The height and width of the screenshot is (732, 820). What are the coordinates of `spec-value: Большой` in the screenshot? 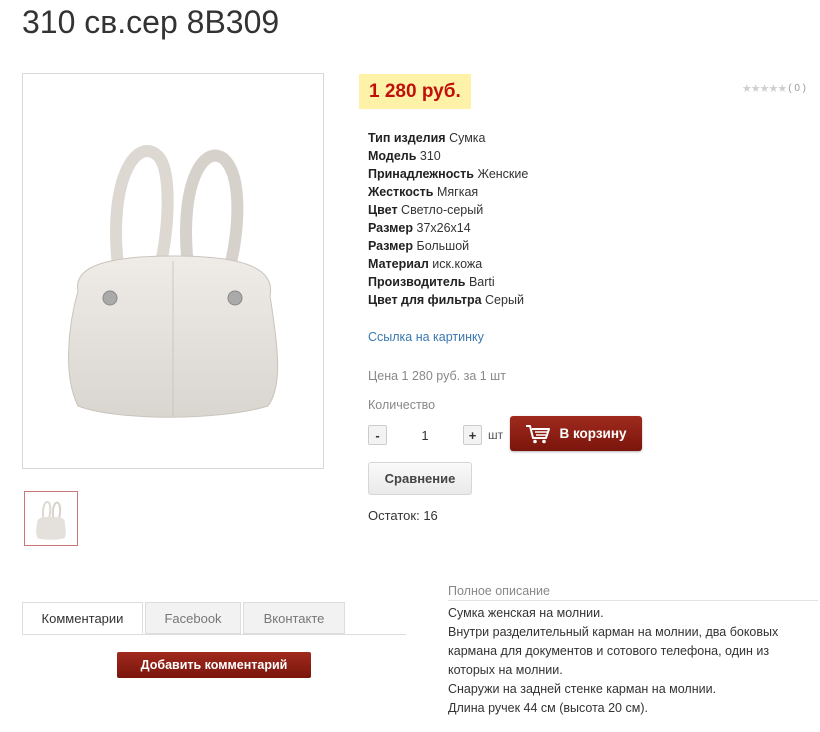 It's located at (443, 246).